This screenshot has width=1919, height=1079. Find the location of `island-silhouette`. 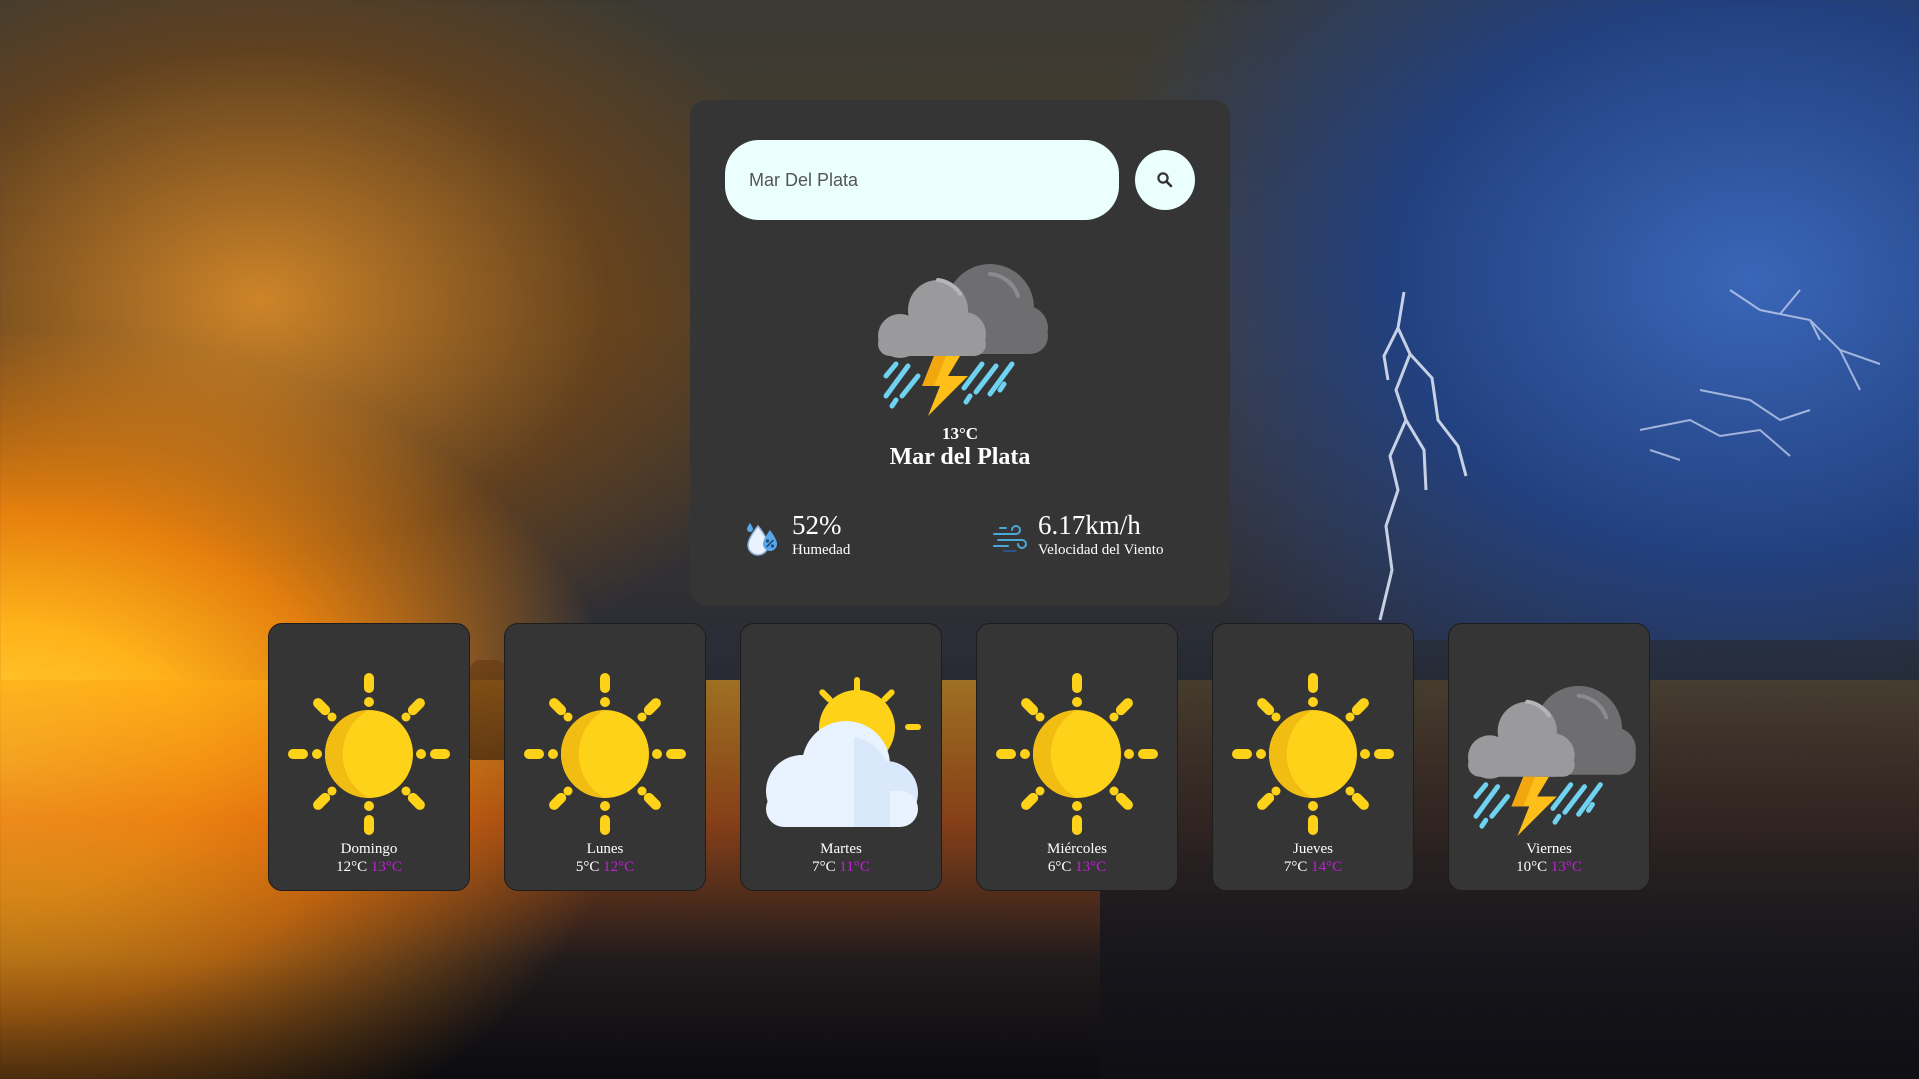

island-silhouette is located at coordinates (487, 710).